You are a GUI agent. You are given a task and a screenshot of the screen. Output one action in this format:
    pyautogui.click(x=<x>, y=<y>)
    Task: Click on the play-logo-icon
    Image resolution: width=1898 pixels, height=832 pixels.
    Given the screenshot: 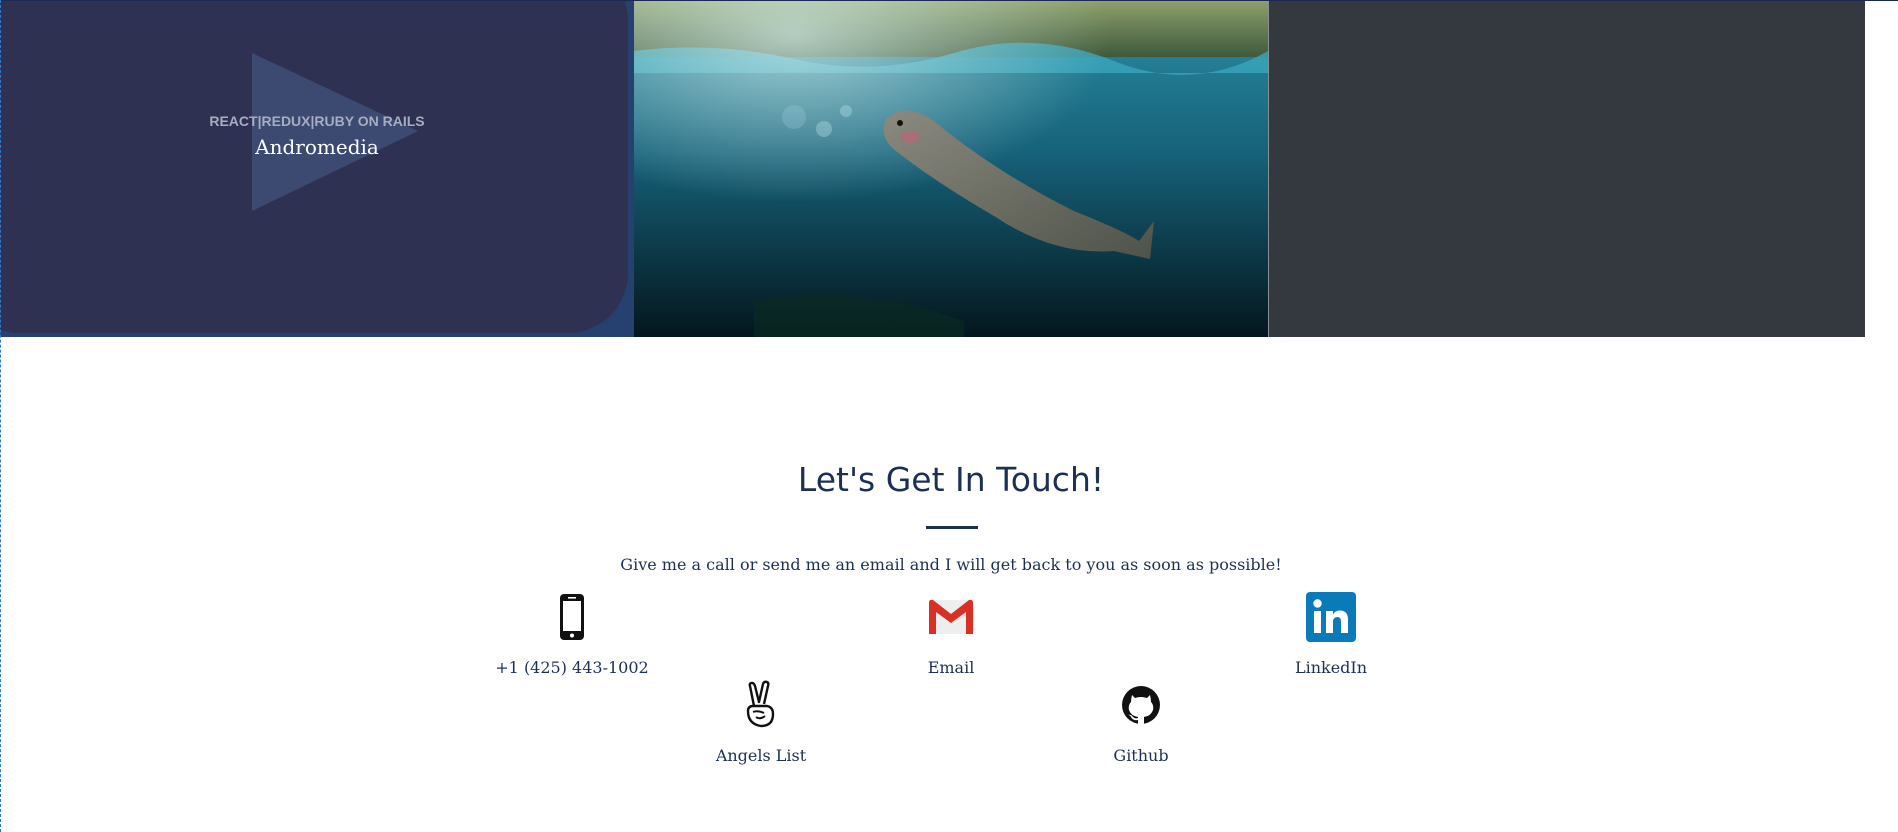 What is the action you would take?
    pyautogui.click(x=317, y=169)
    